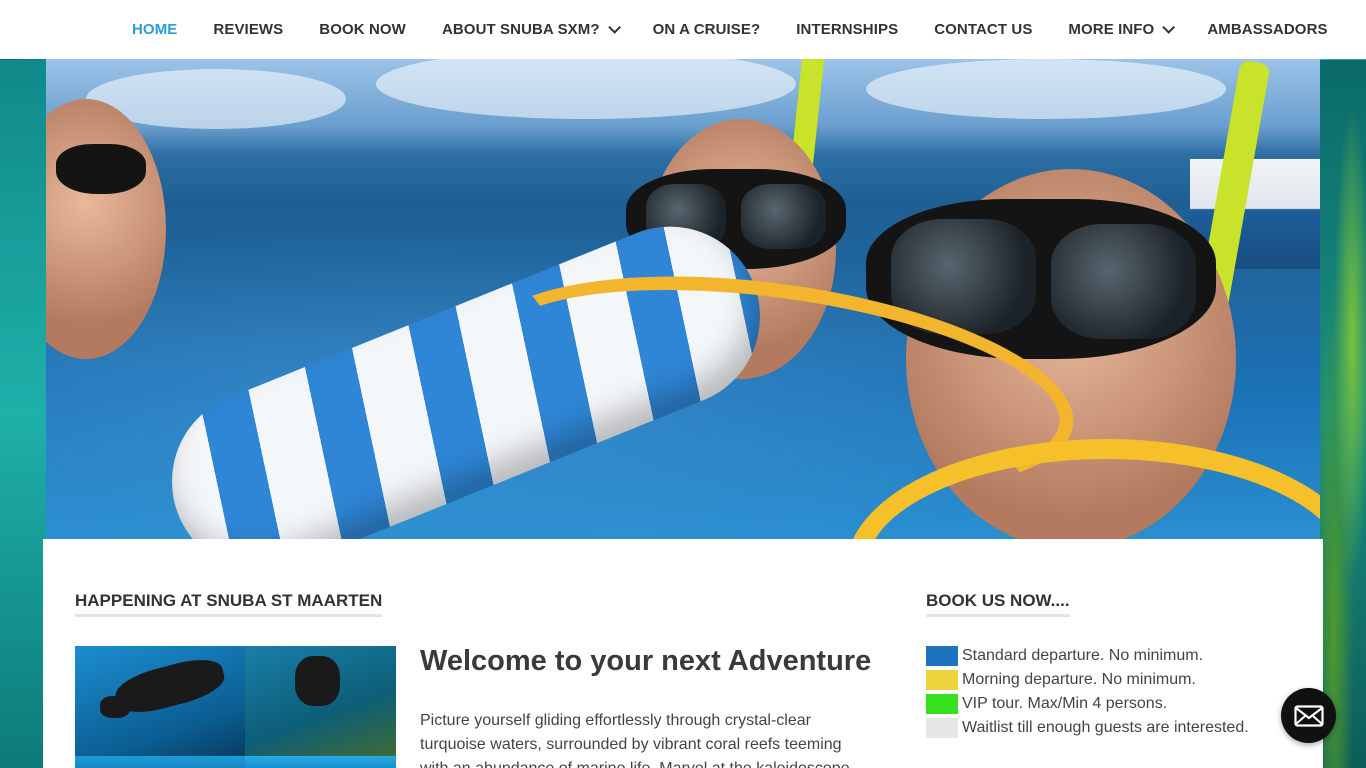  I want to click on nav-item-label: BOOK NOW, so click(362, 29).